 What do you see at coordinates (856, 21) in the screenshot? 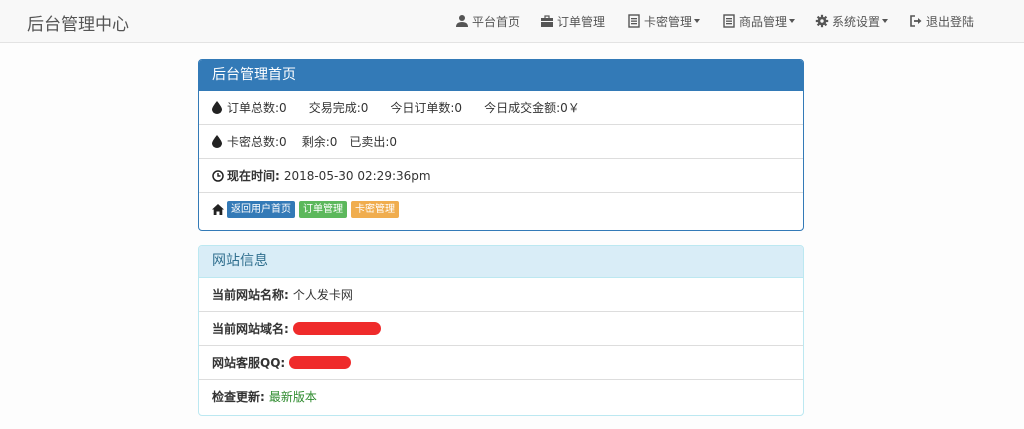
I see `nav-label: 系统设置` at bounding box center [856, 21].